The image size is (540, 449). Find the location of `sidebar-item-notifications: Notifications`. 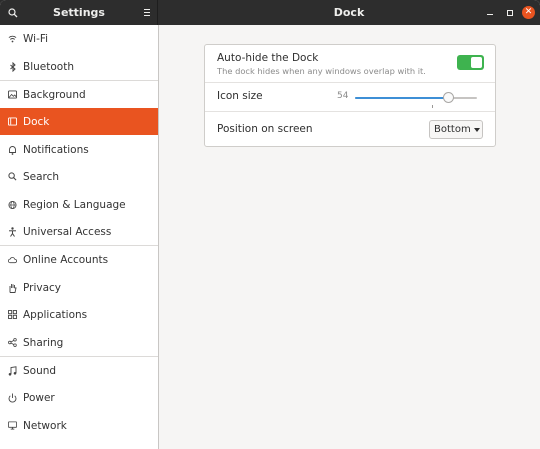

sidebar-item-notifications: Notifications is located at coordinates (79, 149).